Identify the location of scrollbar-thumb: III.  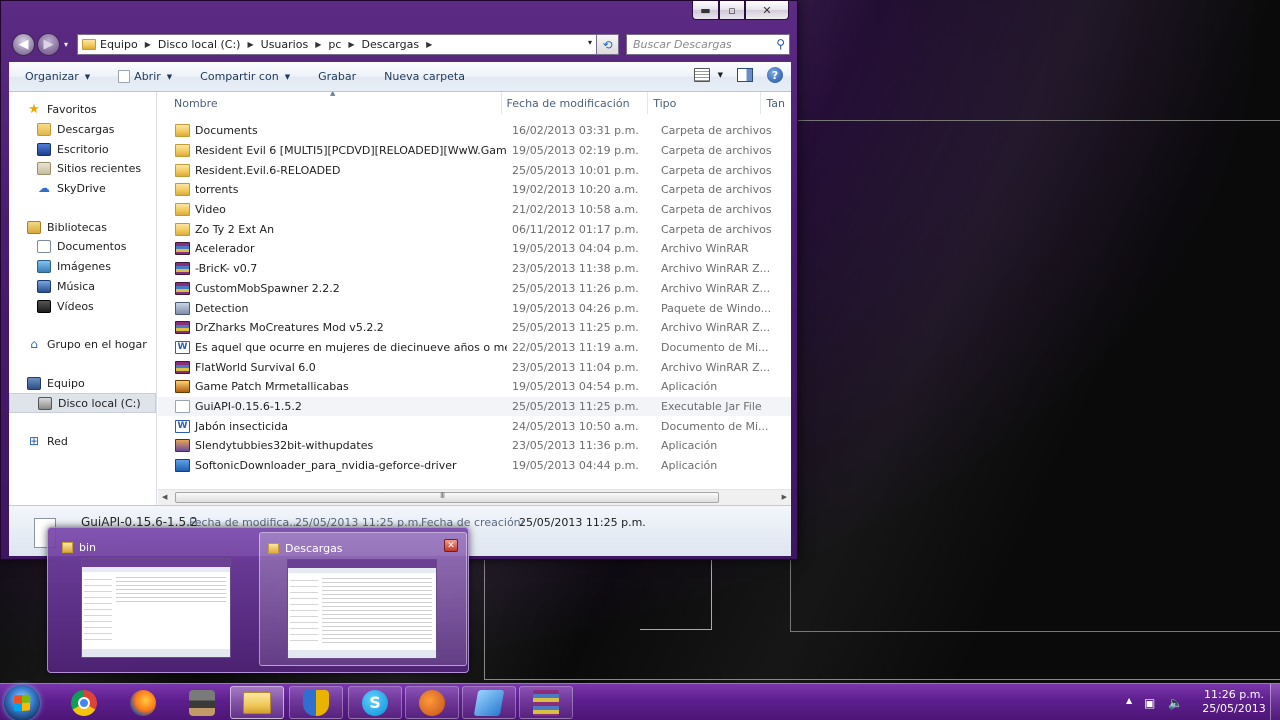
(447, 497).